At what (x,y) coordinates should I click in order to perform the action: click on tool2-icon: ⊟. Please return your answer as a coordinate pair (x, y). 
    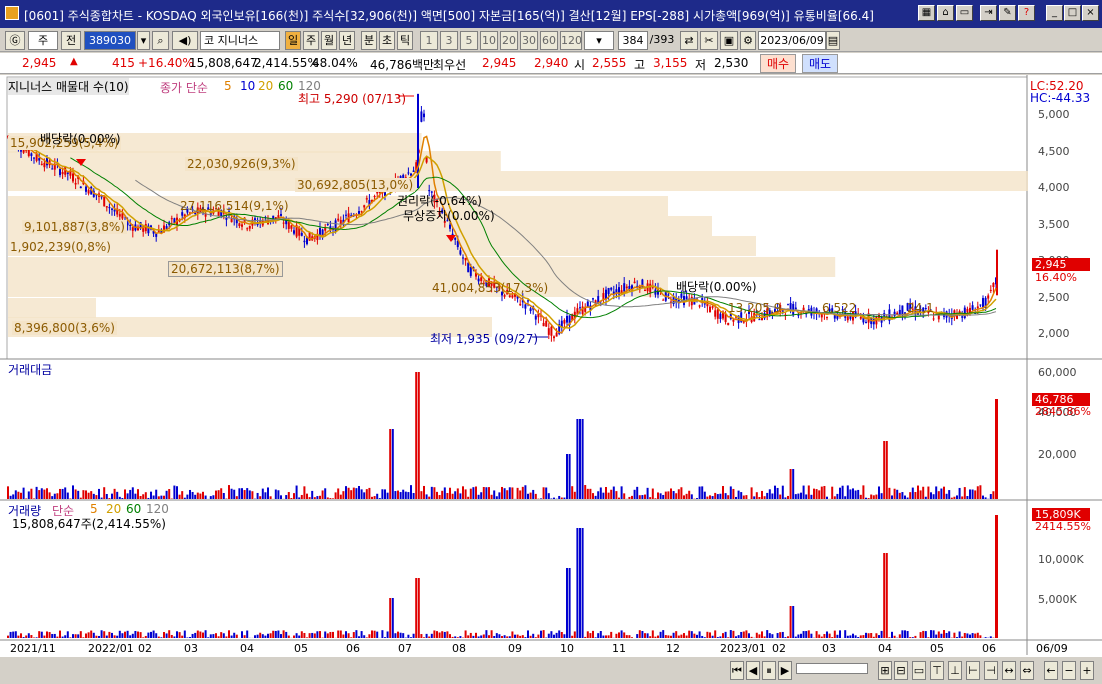
    Looking at the image, I should click on (901, 670).